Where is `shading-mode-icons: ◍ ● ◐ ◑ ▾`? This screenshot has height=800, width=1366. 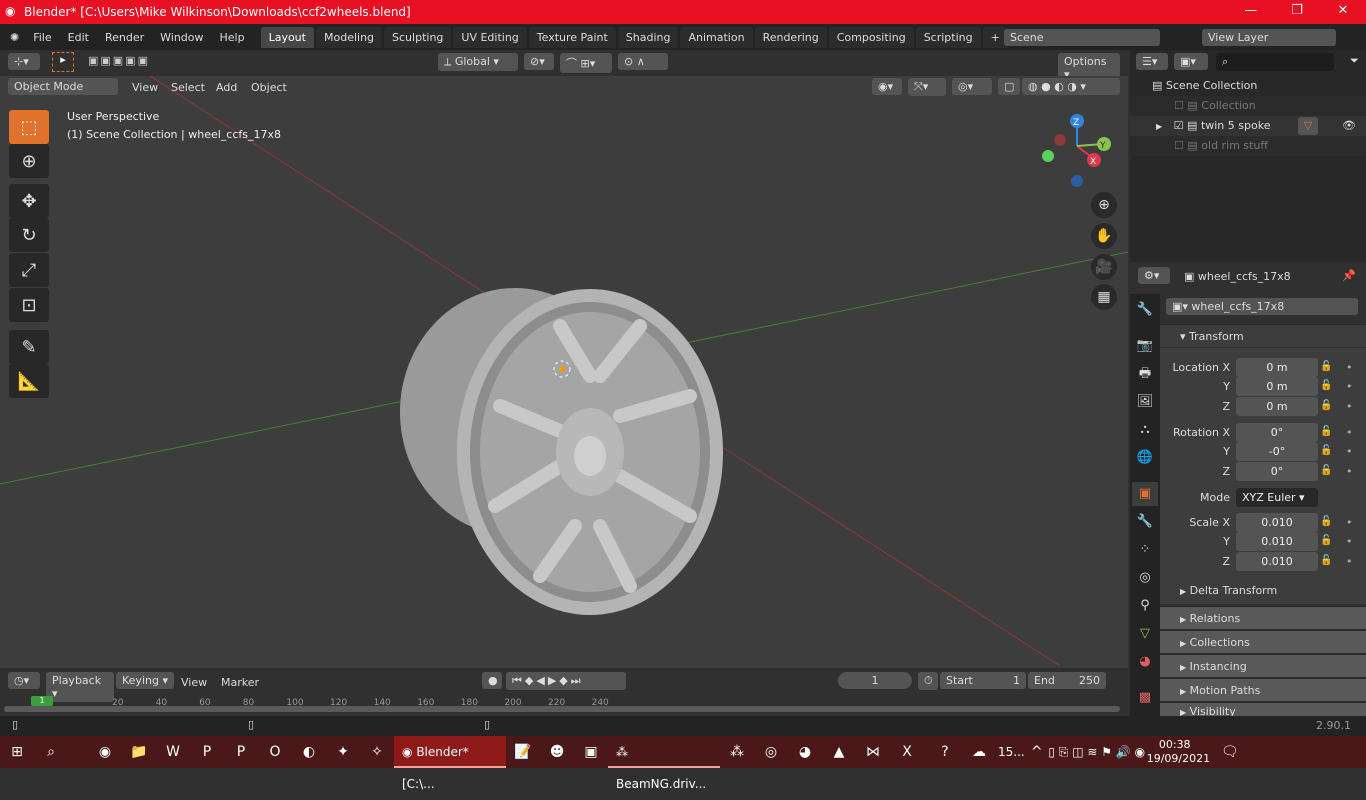
shading-mode-icons: ◍ ● ◐ ◑ ▾ is located at coordinates (1071, 86).